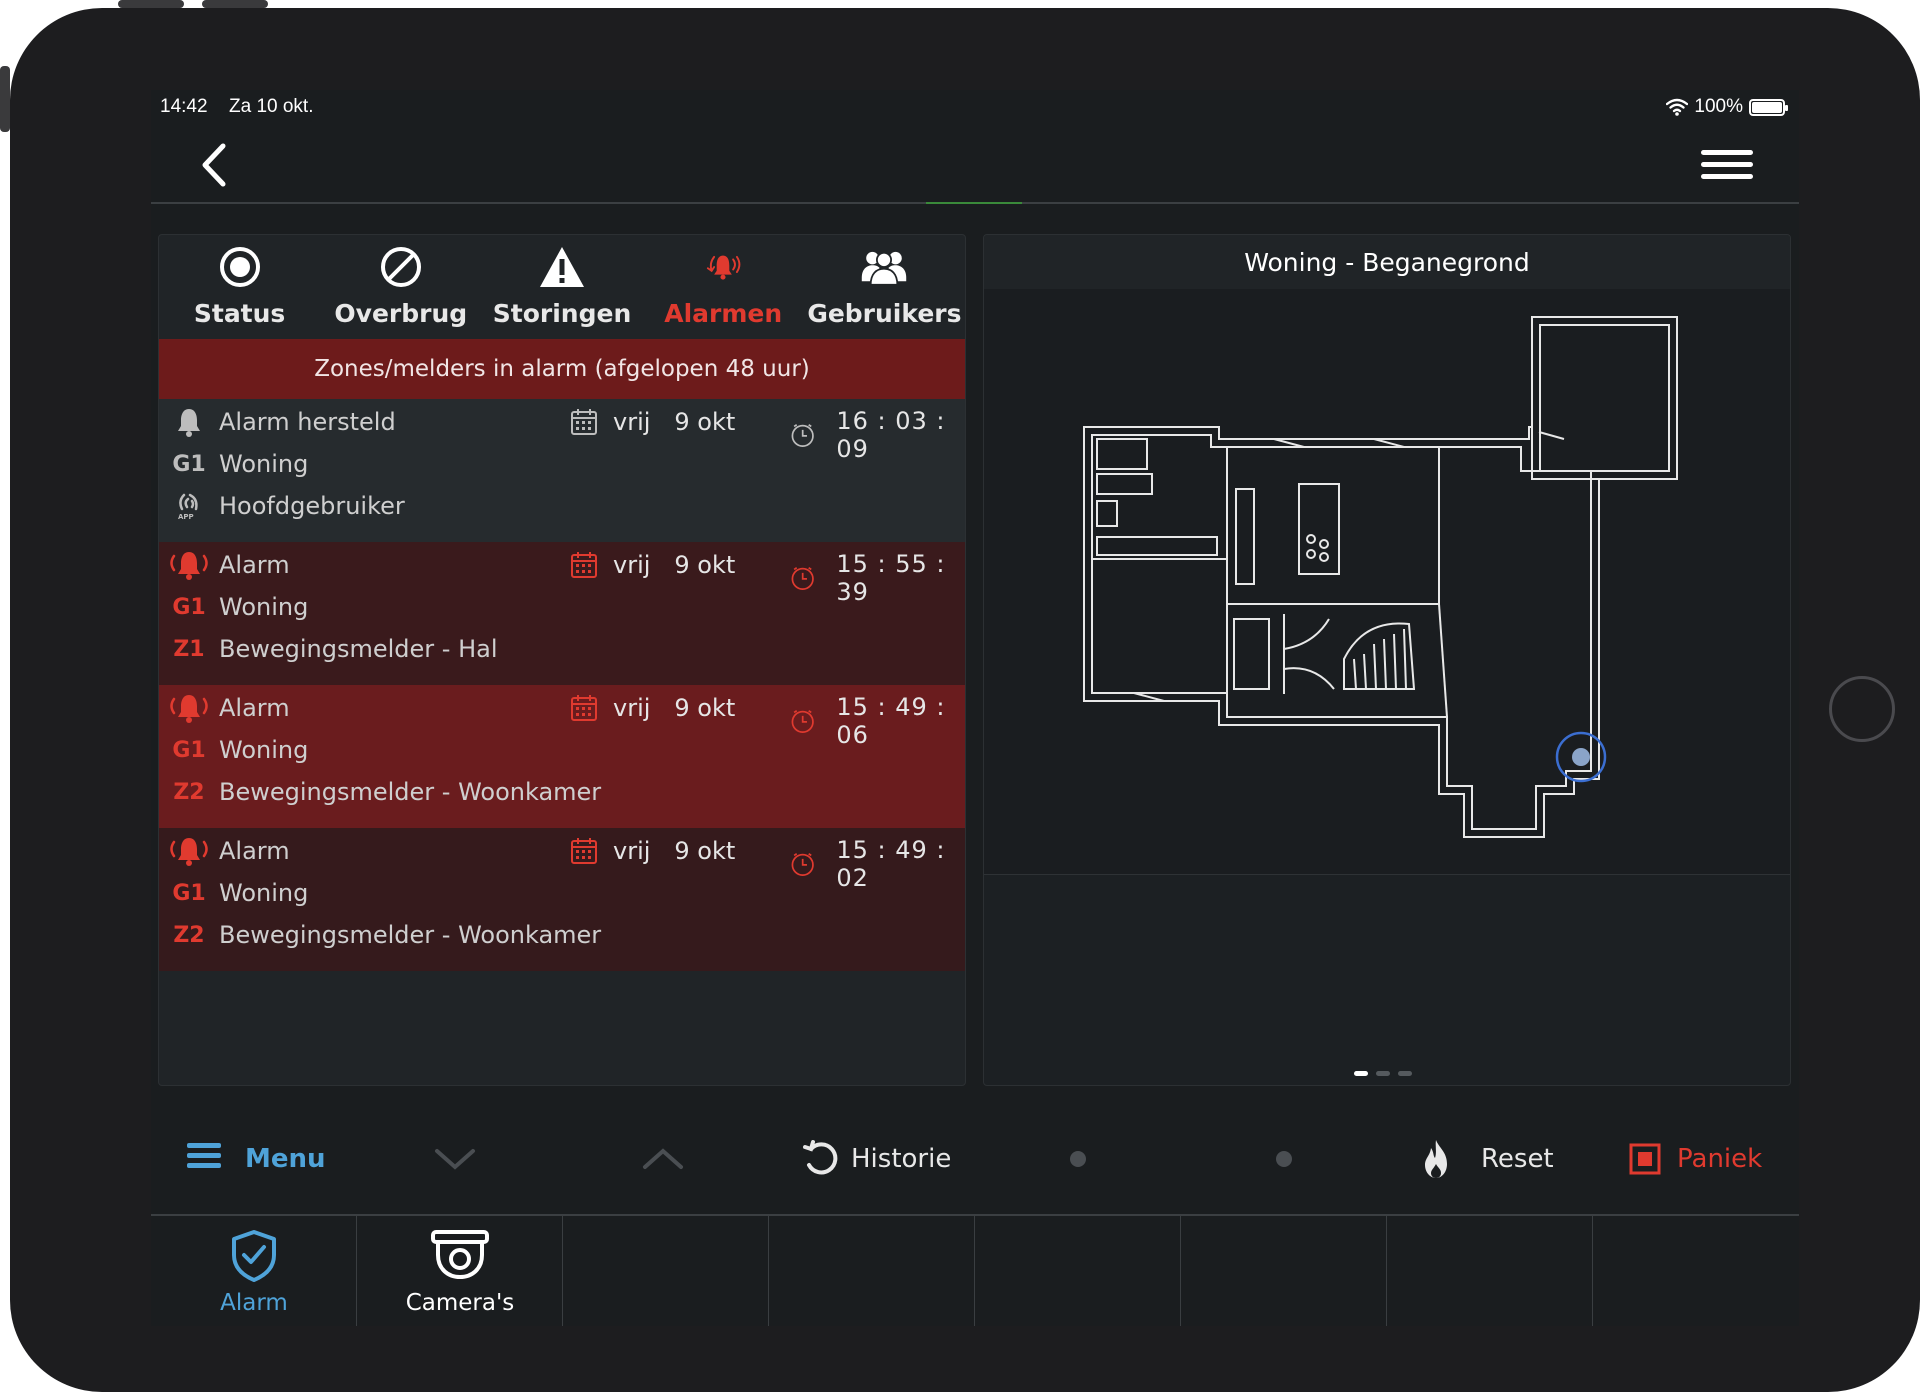 This screenshot has width=1920, height=1392. Describe the element at coordinates (891, 721) in the screenshot. I see `event-time: 15 : 49 : 06` at that location.